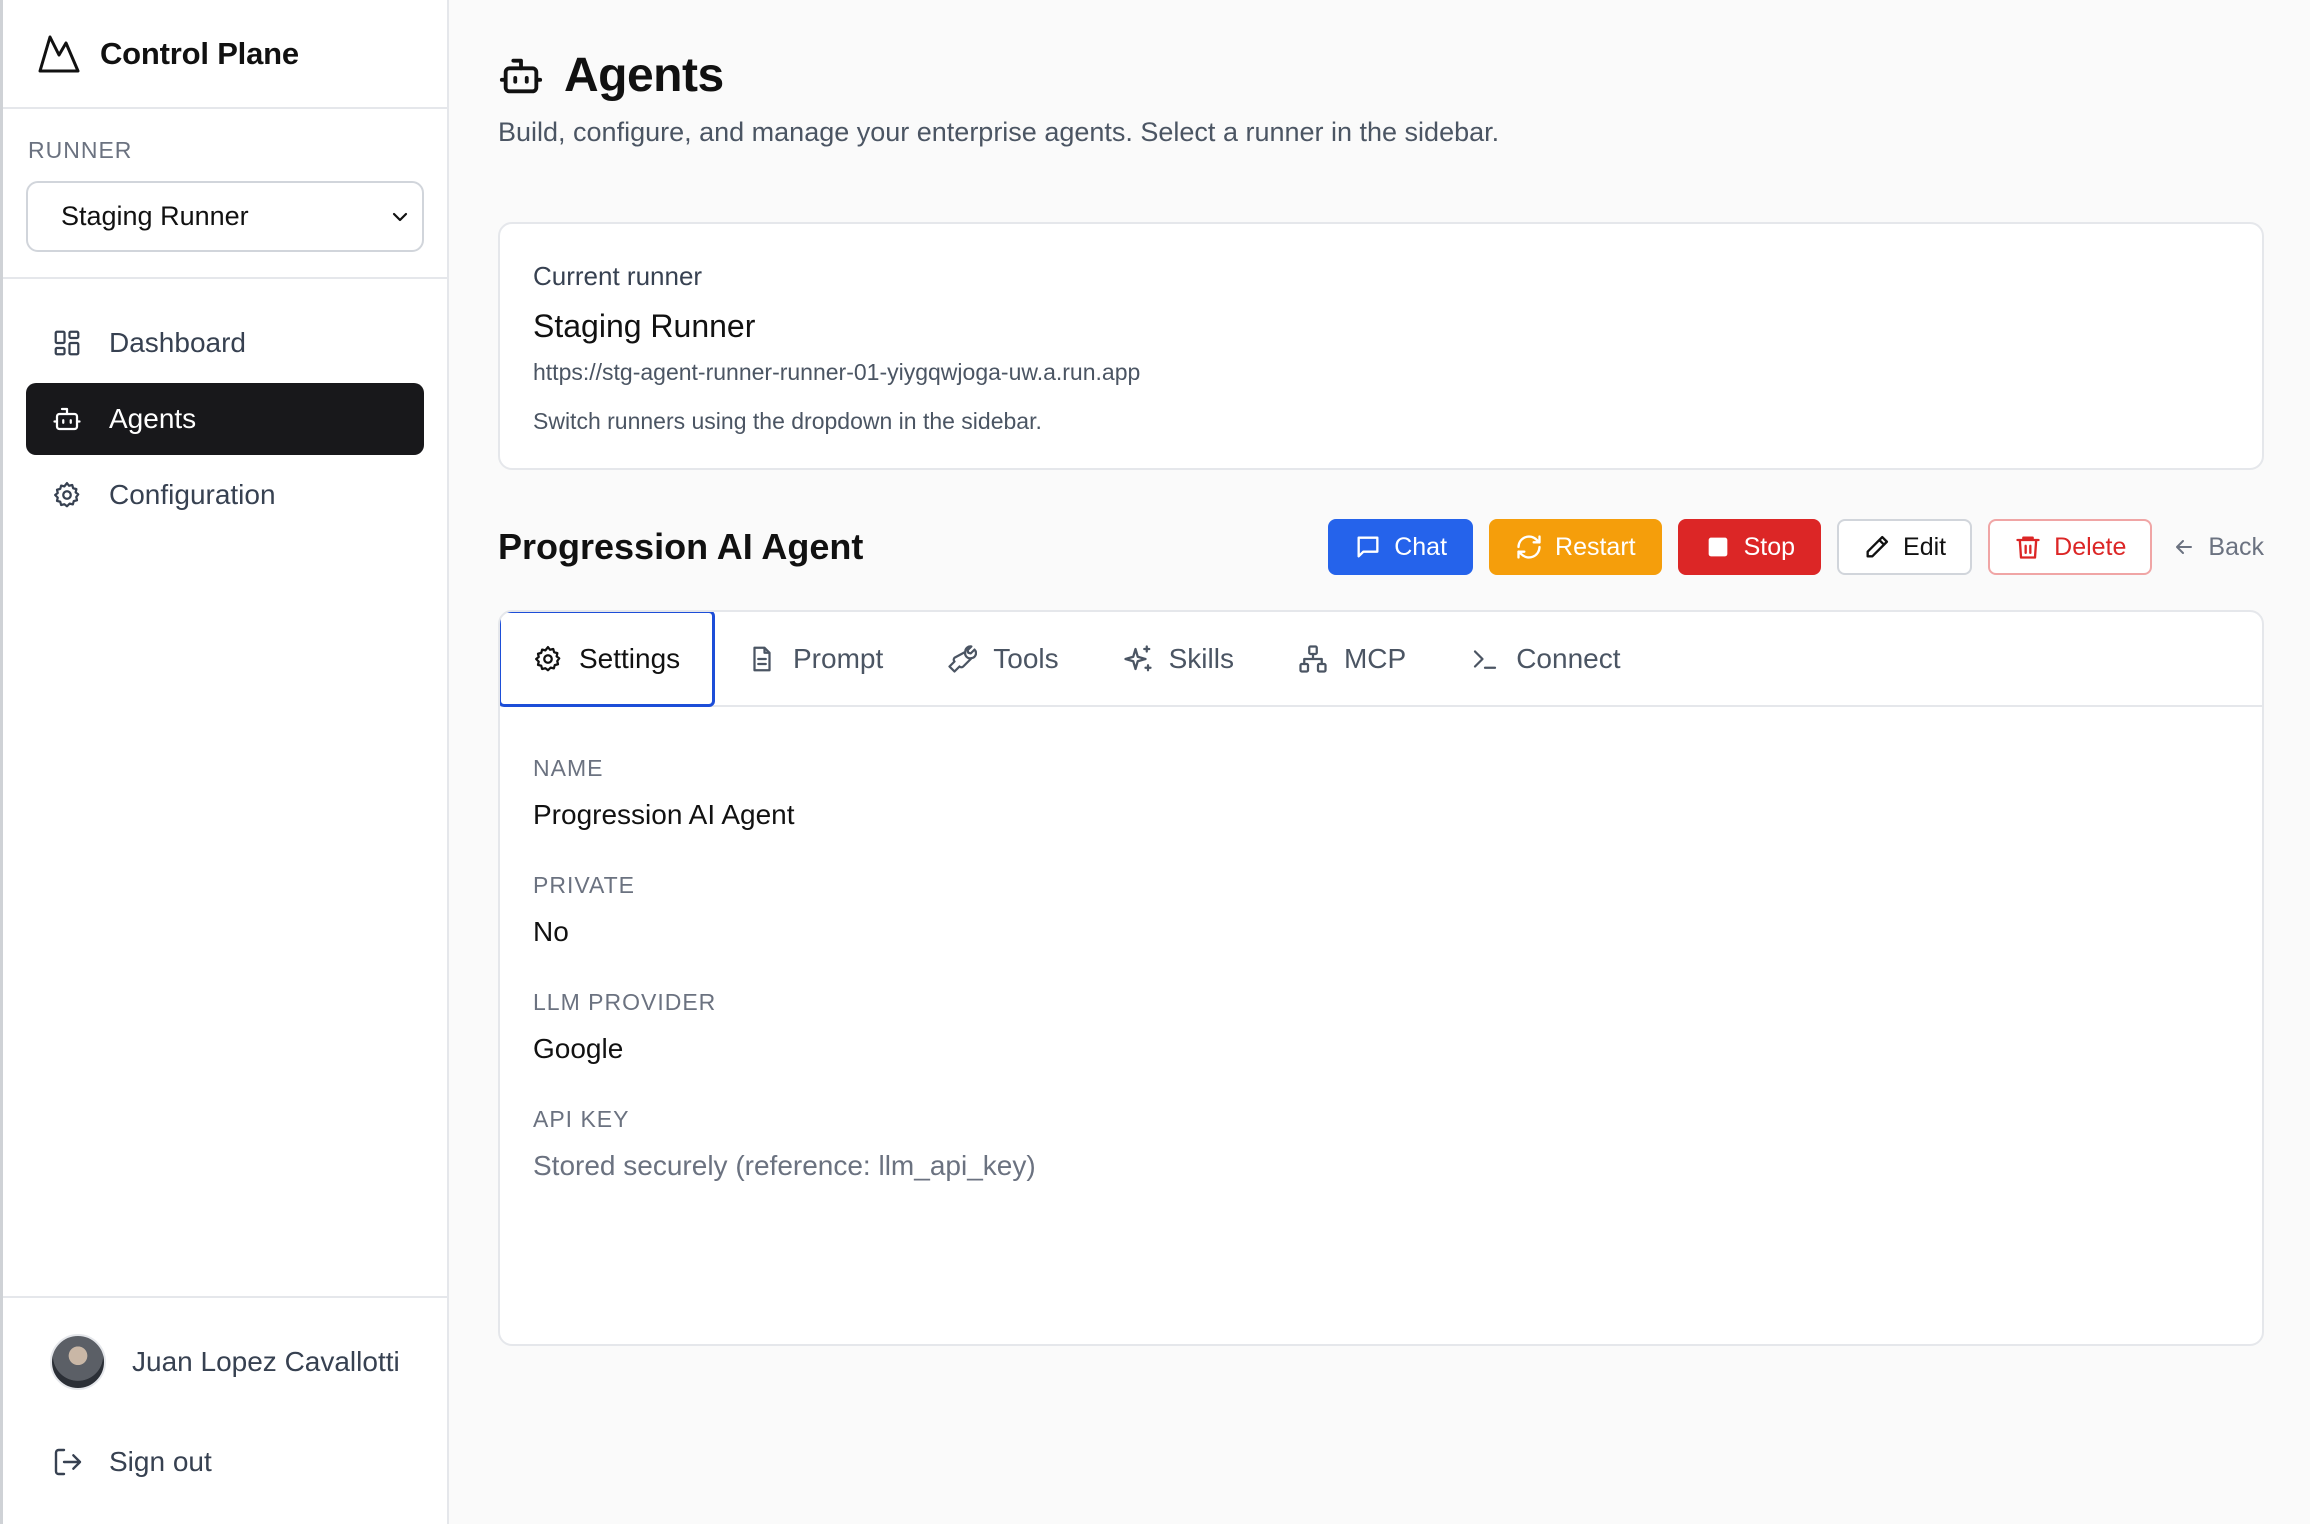 The height and width of the screenshot is (1524, 2310). I want to click on brand: Control Plane, so click(225, 54).